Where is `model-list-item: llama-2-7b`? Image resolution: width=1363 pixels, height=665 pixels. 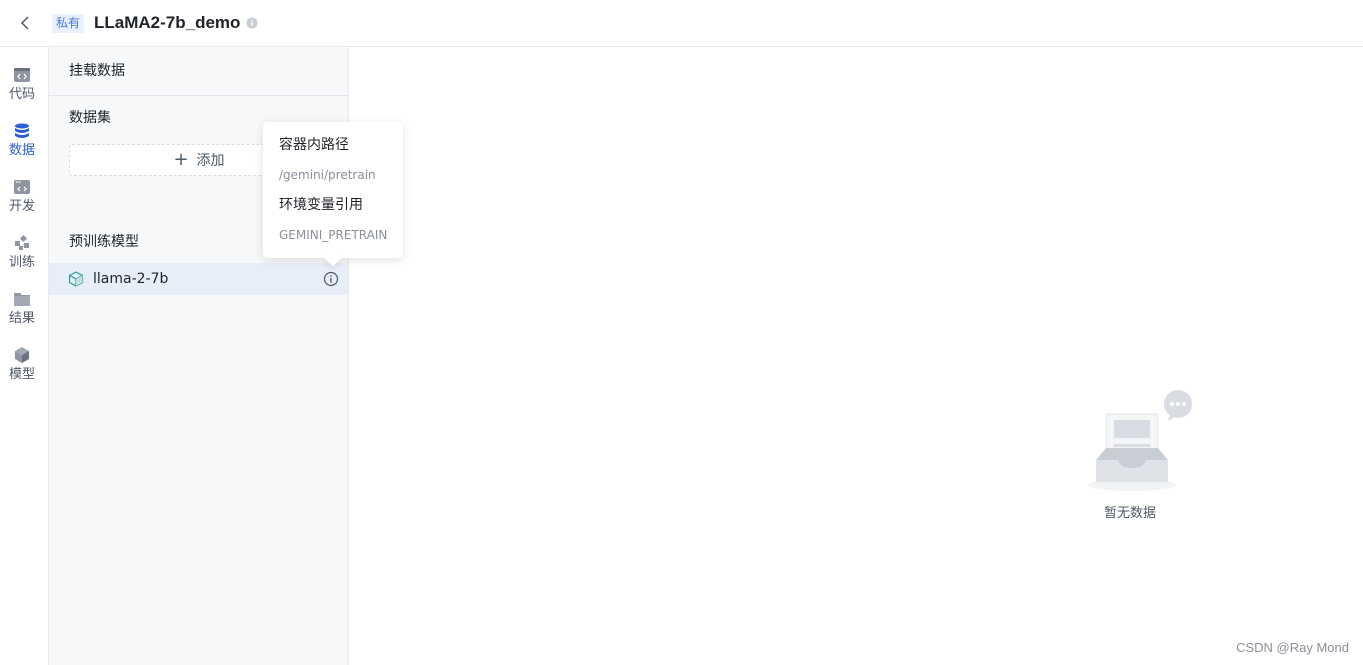 model-list-item: llama-2-7b is located at coordinates (198, 279).